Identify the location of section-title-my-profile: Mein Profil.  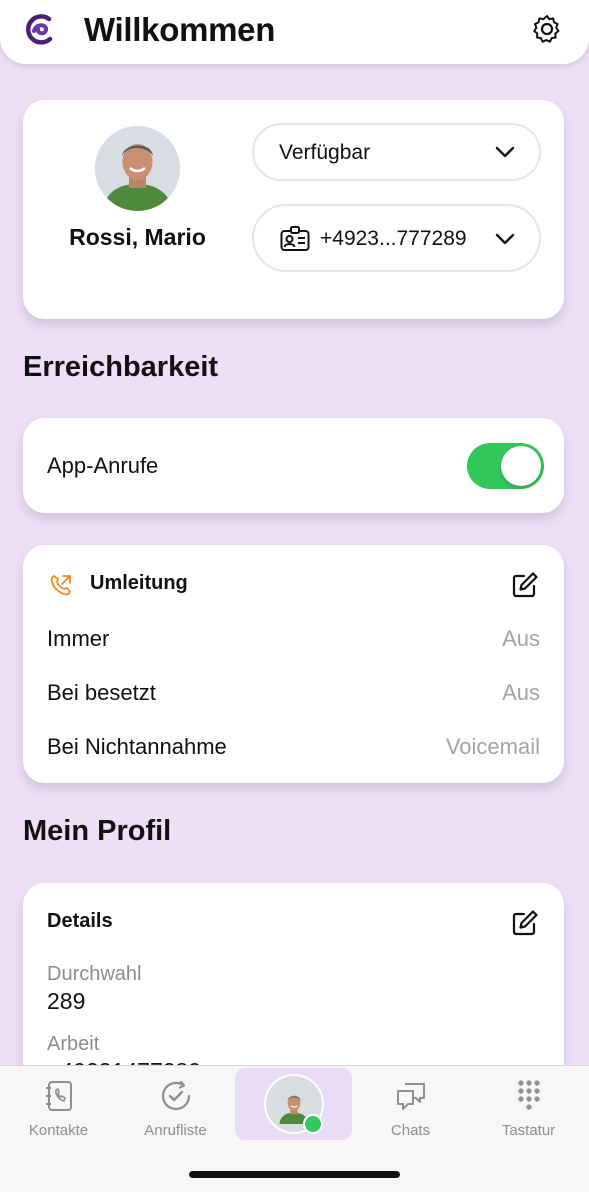
(97, 831).